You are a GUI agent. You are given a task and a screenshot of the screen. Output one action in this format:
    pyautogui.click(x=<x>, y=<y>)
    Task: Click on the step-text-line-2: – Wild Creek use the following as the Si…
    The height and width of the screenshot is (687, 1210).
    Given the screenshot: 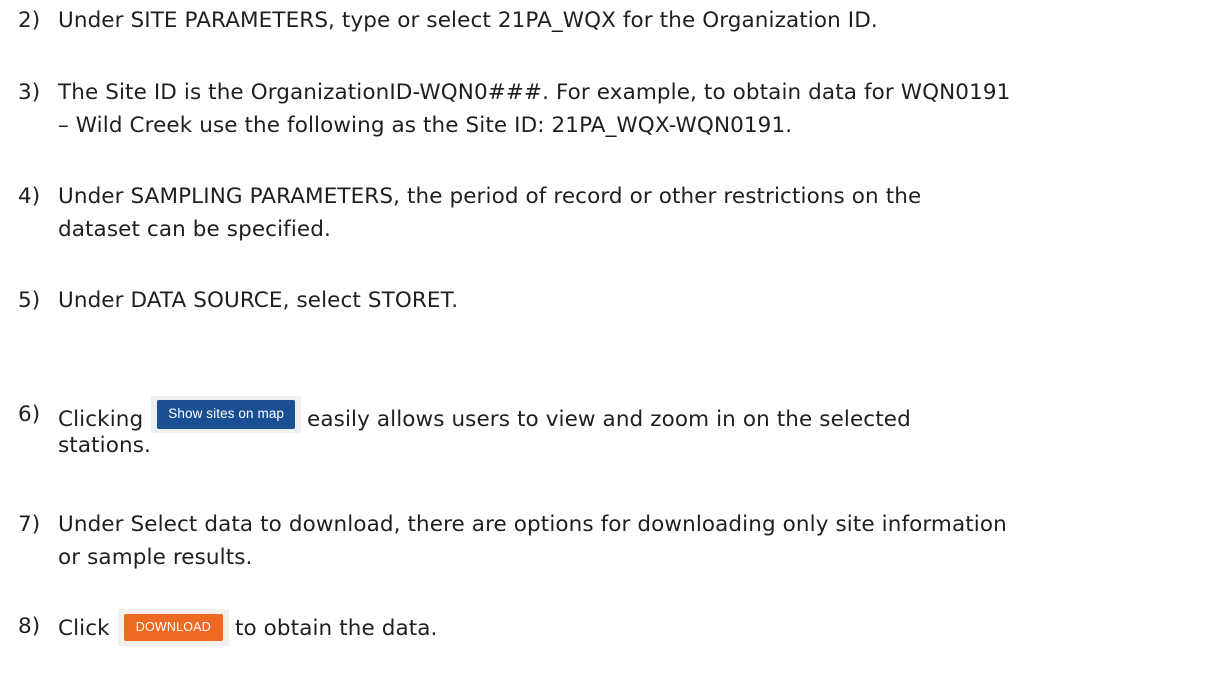 What is the action you would take?
    pyautogui.click(x=425, y=125)
    